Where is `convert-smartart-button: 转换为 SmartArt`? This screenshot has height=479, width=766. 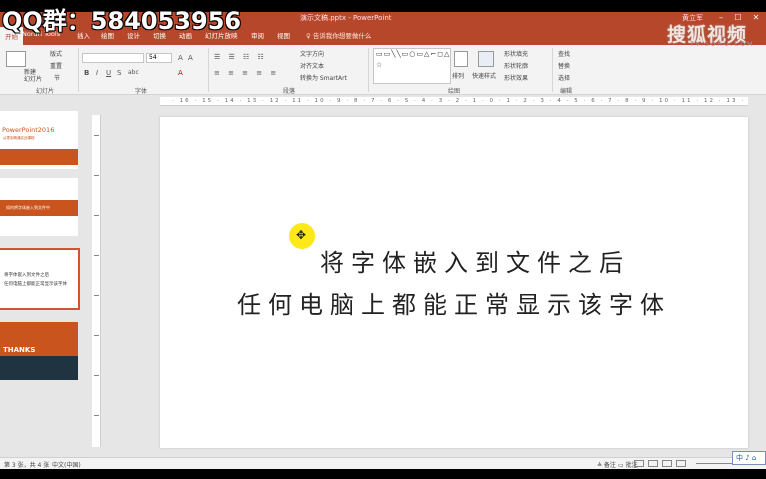
convert-smartart-button: 转换为 SmartArt is located at coordinates (323, 77).